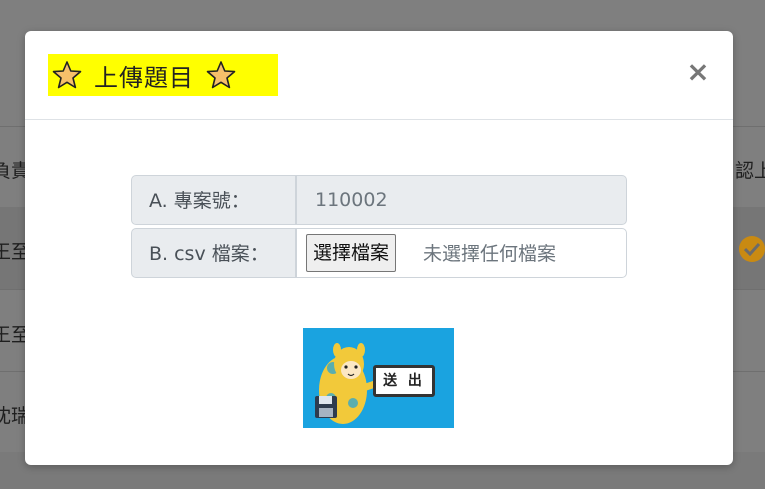 The image size is (765, 489). I want to click on csv-file-label: B. csv 檔案：, so click(213, 253).